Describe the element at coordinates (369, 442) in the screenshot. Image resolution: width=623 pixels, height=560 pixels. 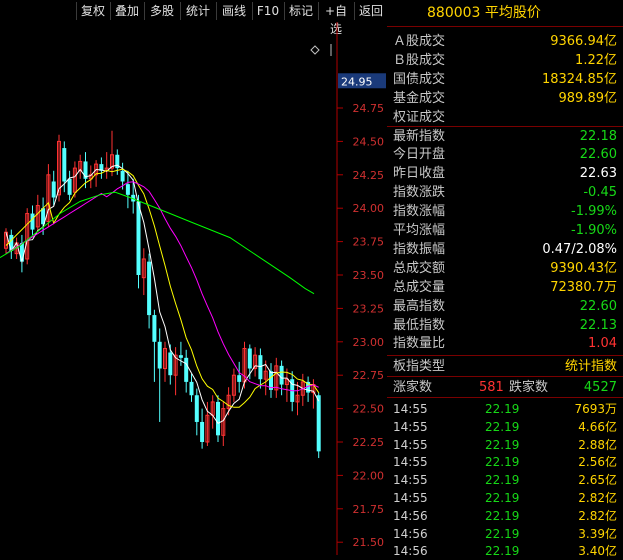
I see `y-tick-label: 22.25` at that location.